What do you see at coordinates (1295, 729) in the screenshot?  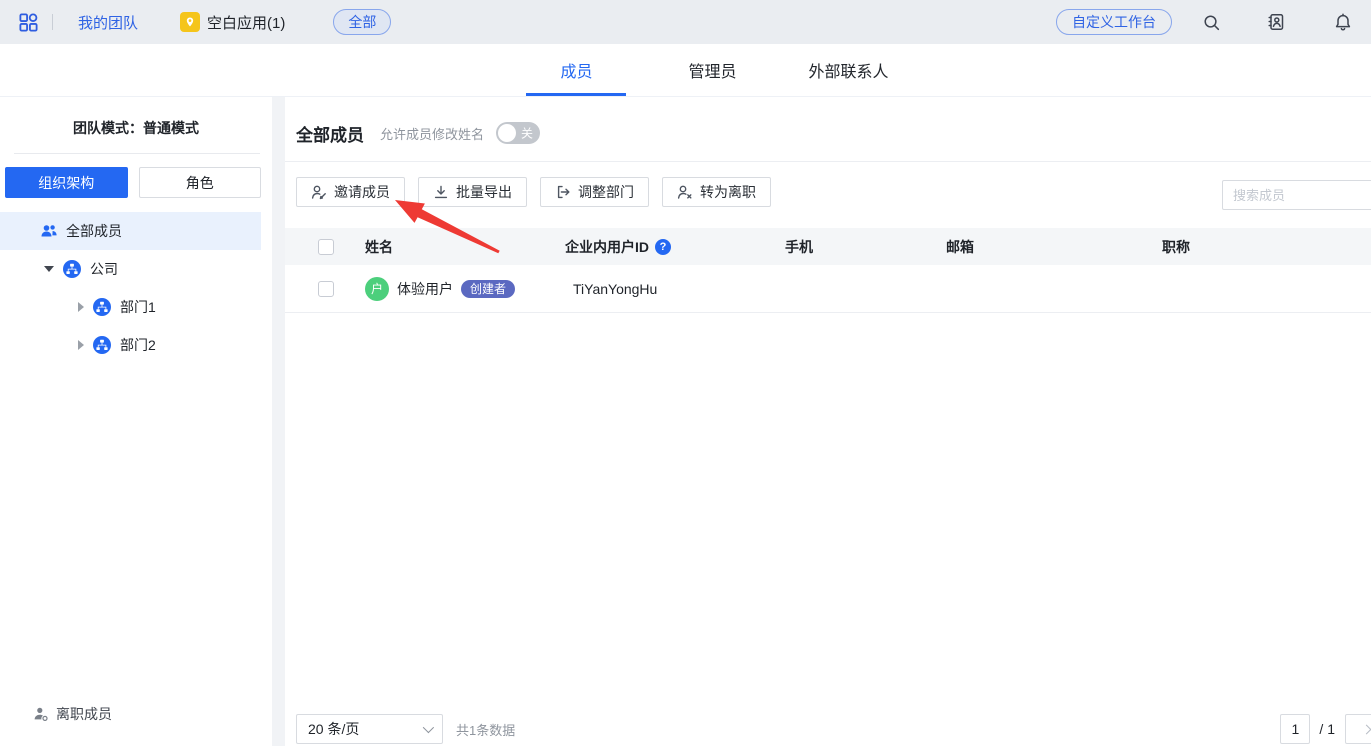 I see `current-page-box: 1` at bounding box center [1295, 729].